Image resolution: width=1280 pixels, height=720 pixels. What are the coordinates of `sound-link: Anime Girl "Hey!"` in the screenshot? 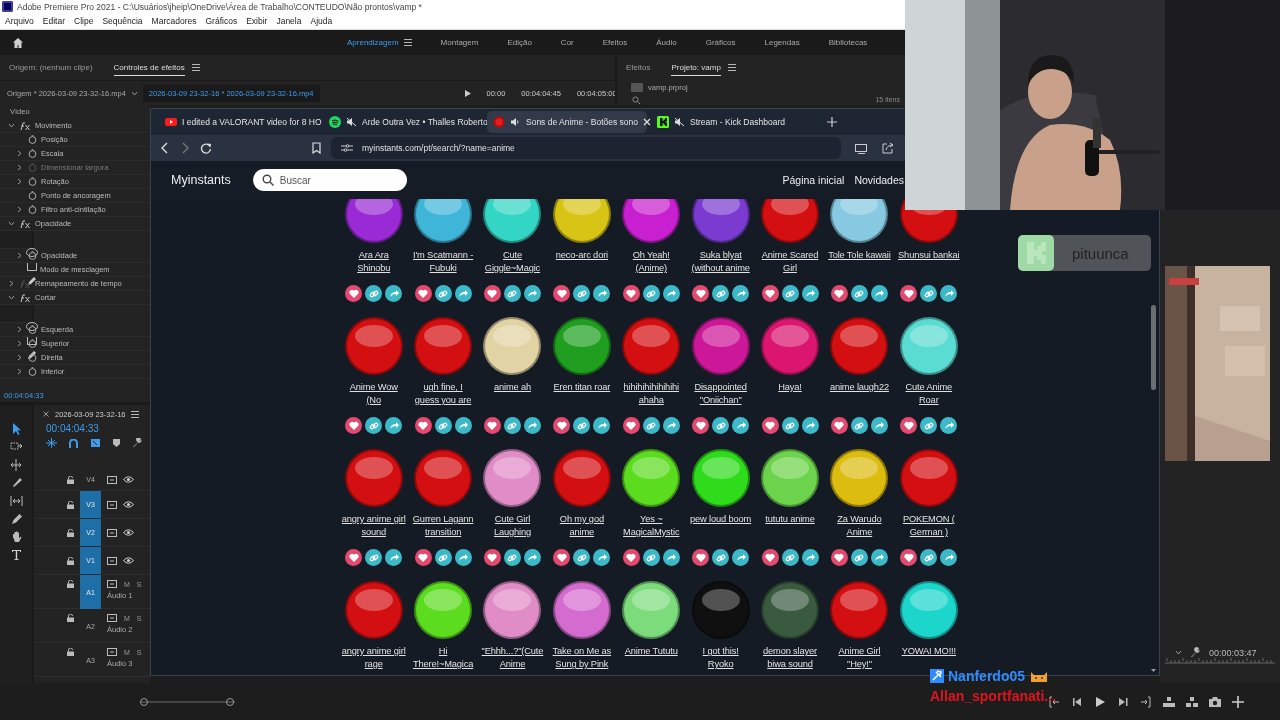 It's located at (859, 660).